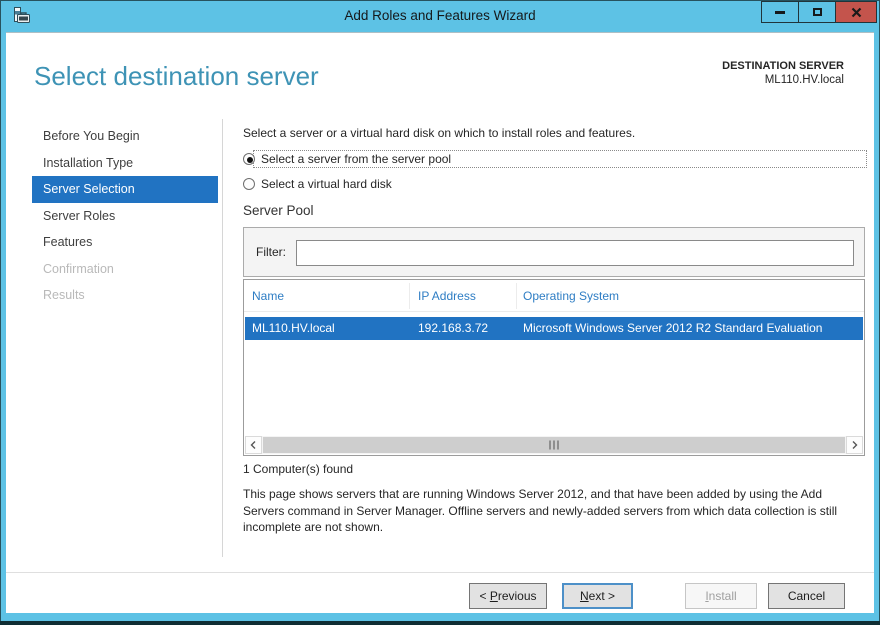  What do you see at coordinates (571, 296) in the screenshot?
I see `column-header-operating-system: Operating System` at bounding box center [571, 296].